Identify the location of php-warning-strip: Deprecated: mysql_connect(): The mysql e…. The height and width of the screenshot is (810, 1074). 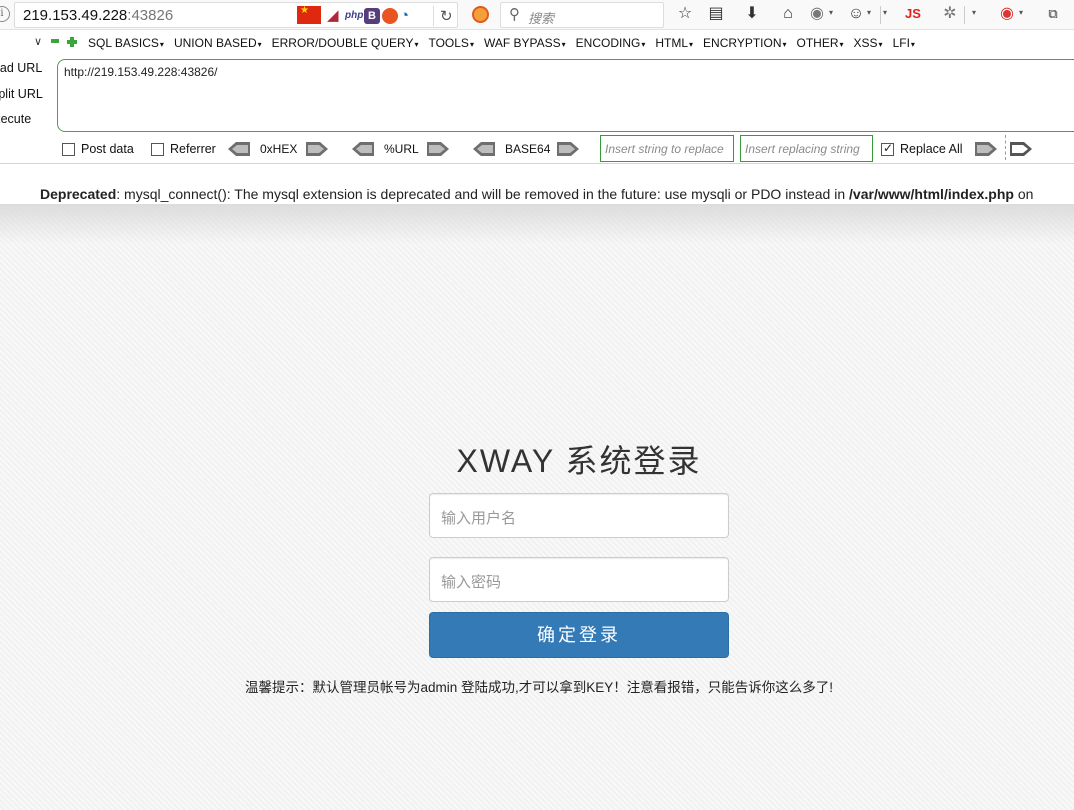
(537, 184).